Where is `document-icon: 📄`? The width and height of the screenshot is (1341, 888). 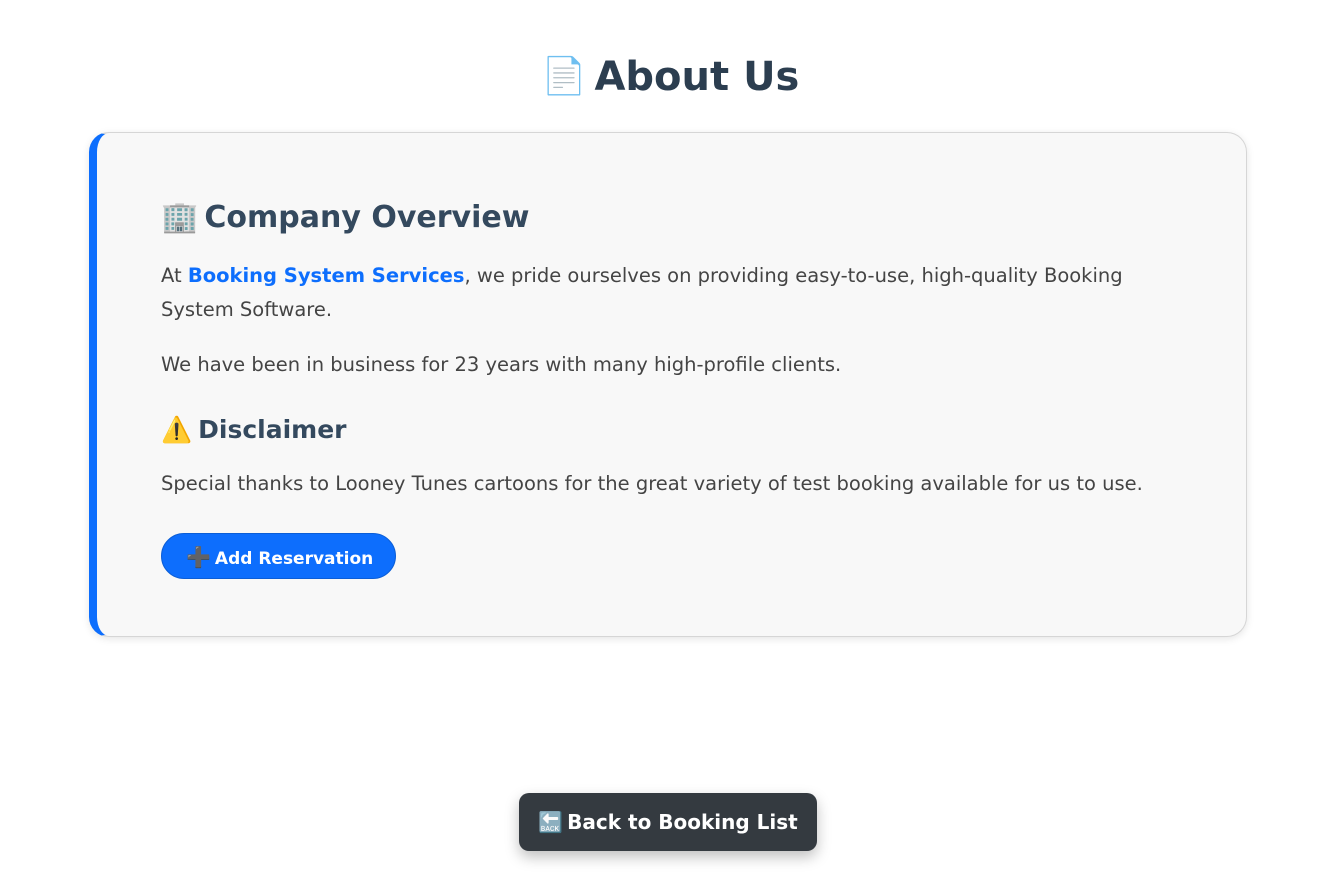
document-icon: 📄 is located at coordinates (564, 76).